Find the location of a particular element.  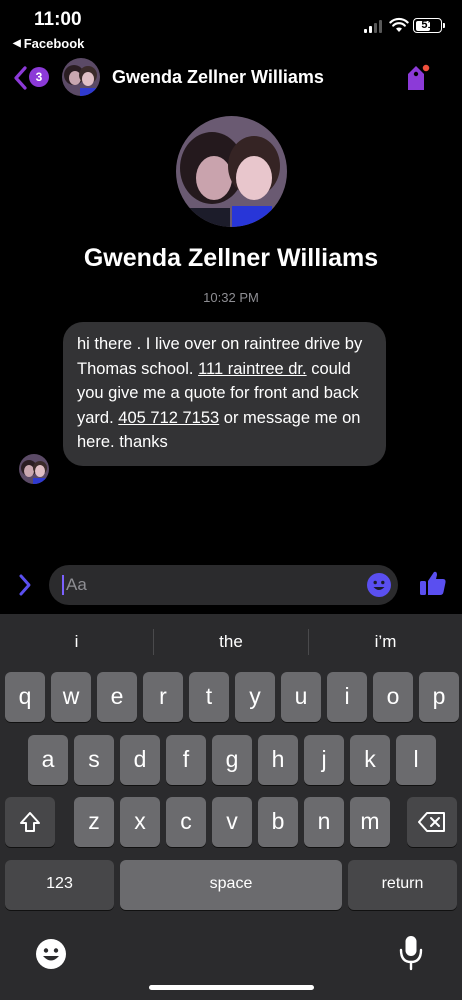

key-i: i is located at coordinates (347, 697).